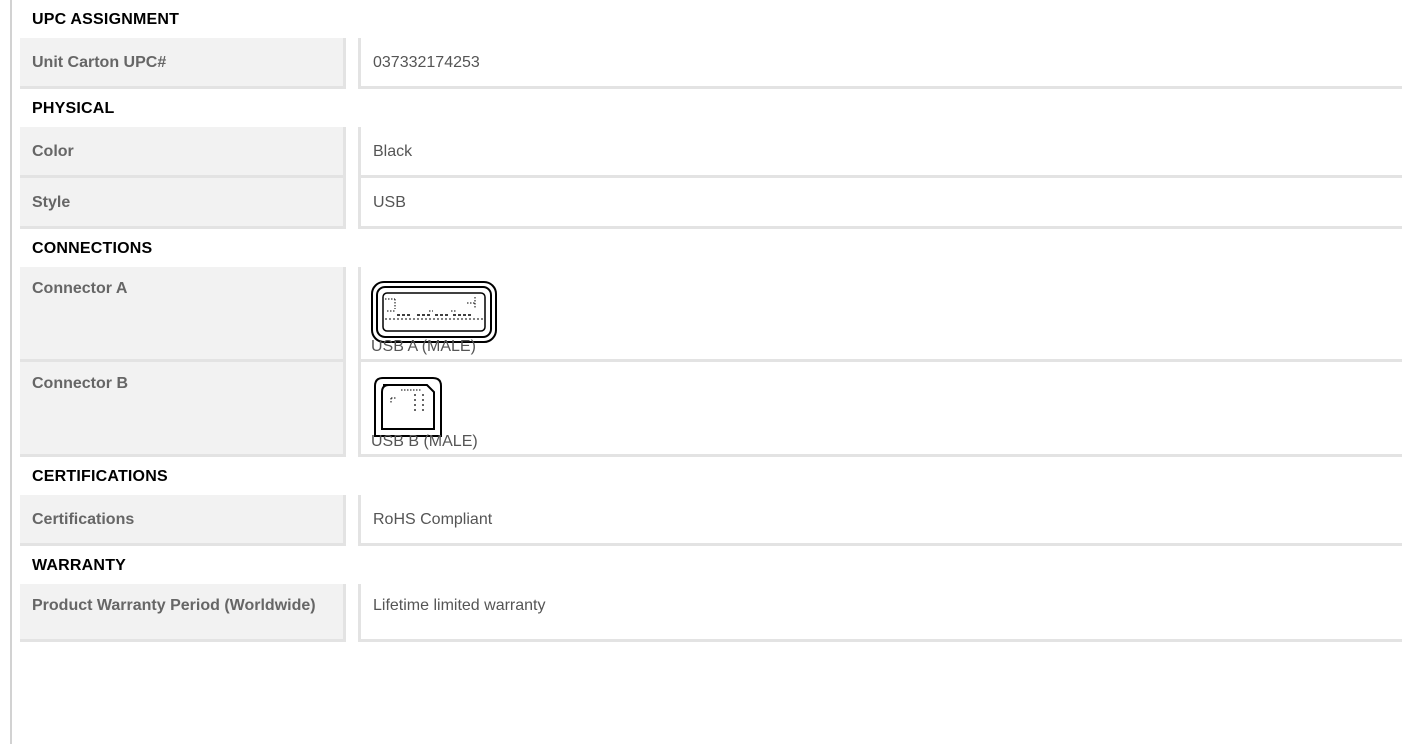 This screenshot has height=744, width=1402. I want to click on section-header-certifications: CERTIFICATIONS, so click(100, 476).